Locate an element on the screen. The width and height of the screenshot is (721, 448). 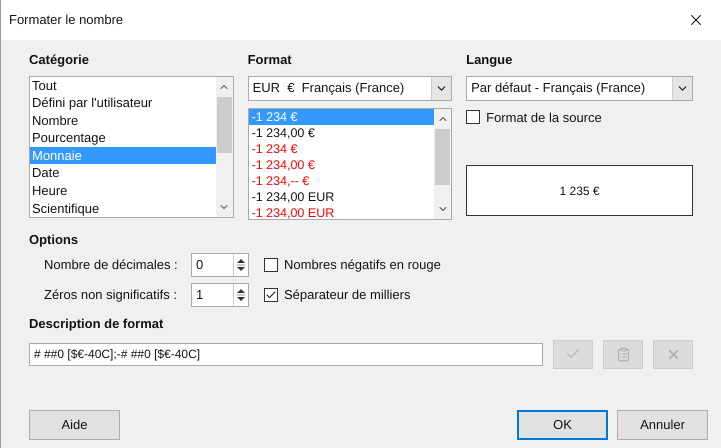
checkbox-label: Format de la source is located at coordinates (544, 117).